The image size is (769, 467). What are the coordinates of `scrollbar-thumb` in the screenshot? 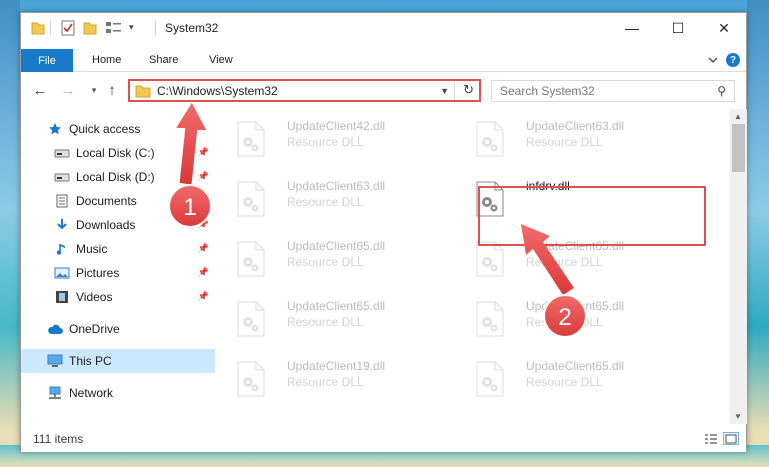 It's located at (738, 148).